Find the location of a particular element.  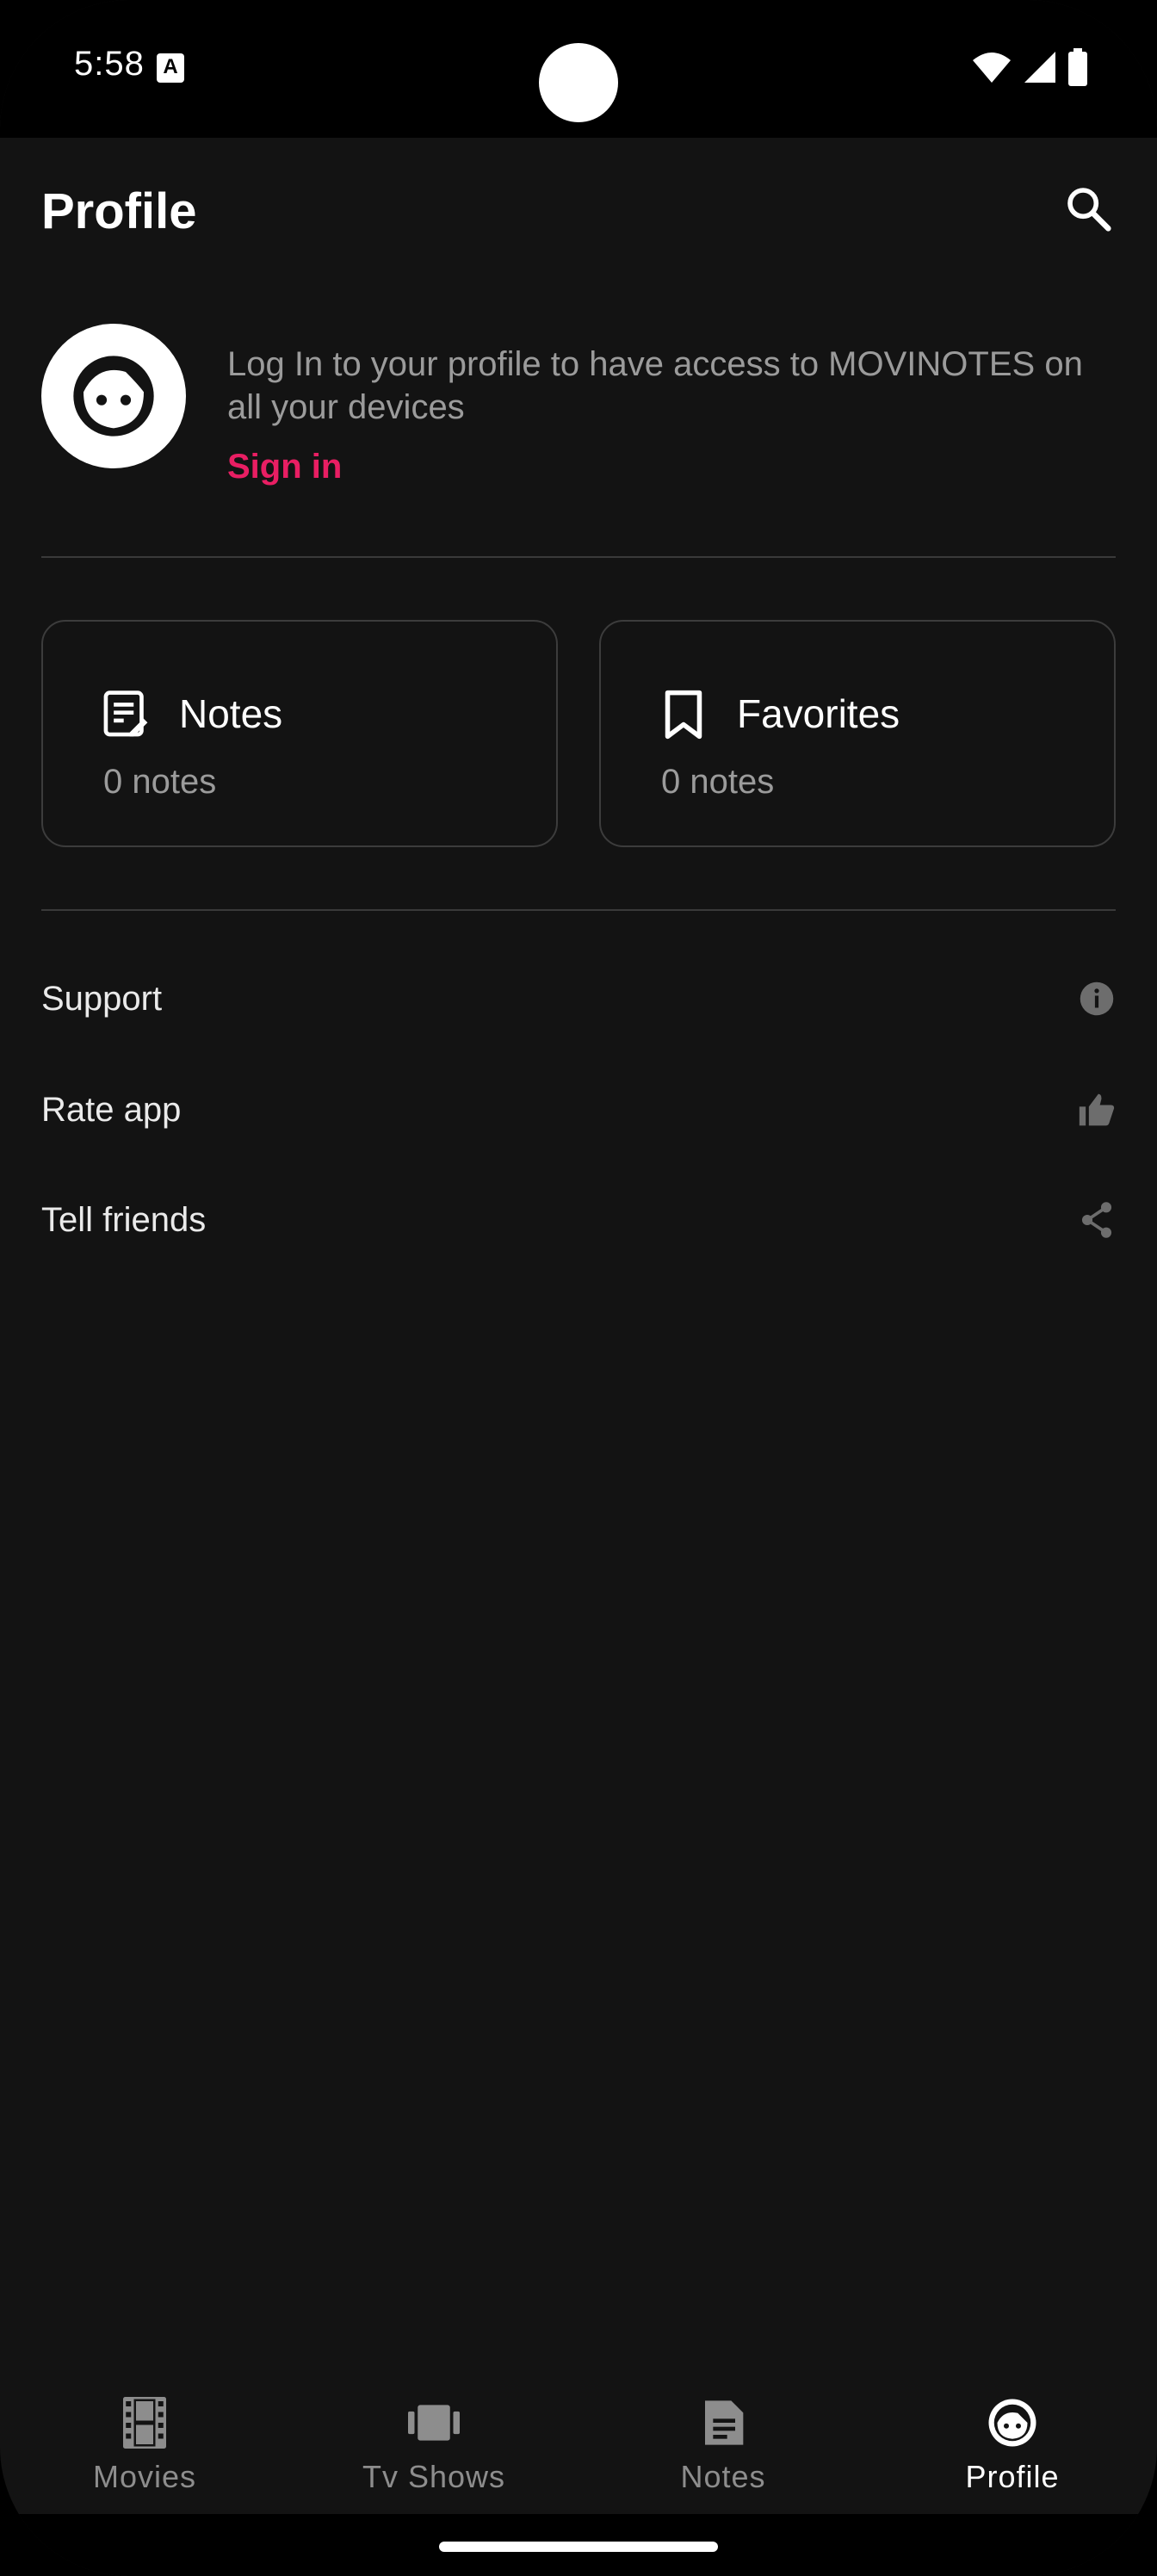

favorites-card-count: 0 notes is located at coordinates (718, 782).